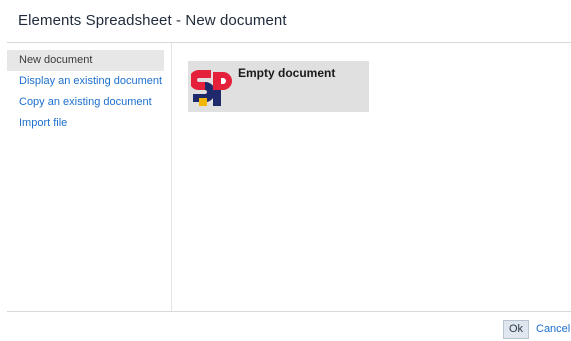 The image size is (571, 341). What do you see at coordinates (278, 86) in the screenshot?
I see `empty-document-tile: Empty document` at bounding box center [278, 86].